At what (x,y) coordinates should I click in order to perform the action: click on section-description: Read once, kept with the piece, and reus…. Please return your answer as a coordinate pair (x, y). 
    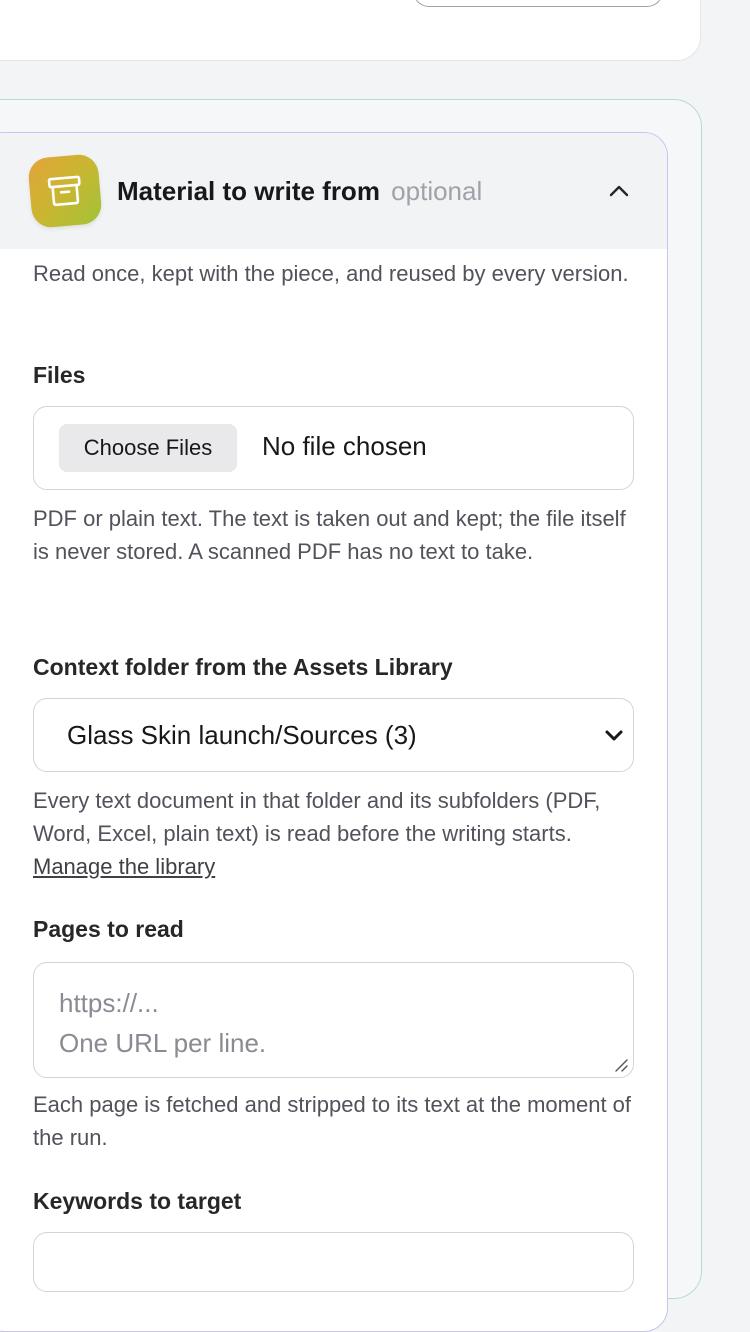
    Looking at the image, I should click on (331, 273).